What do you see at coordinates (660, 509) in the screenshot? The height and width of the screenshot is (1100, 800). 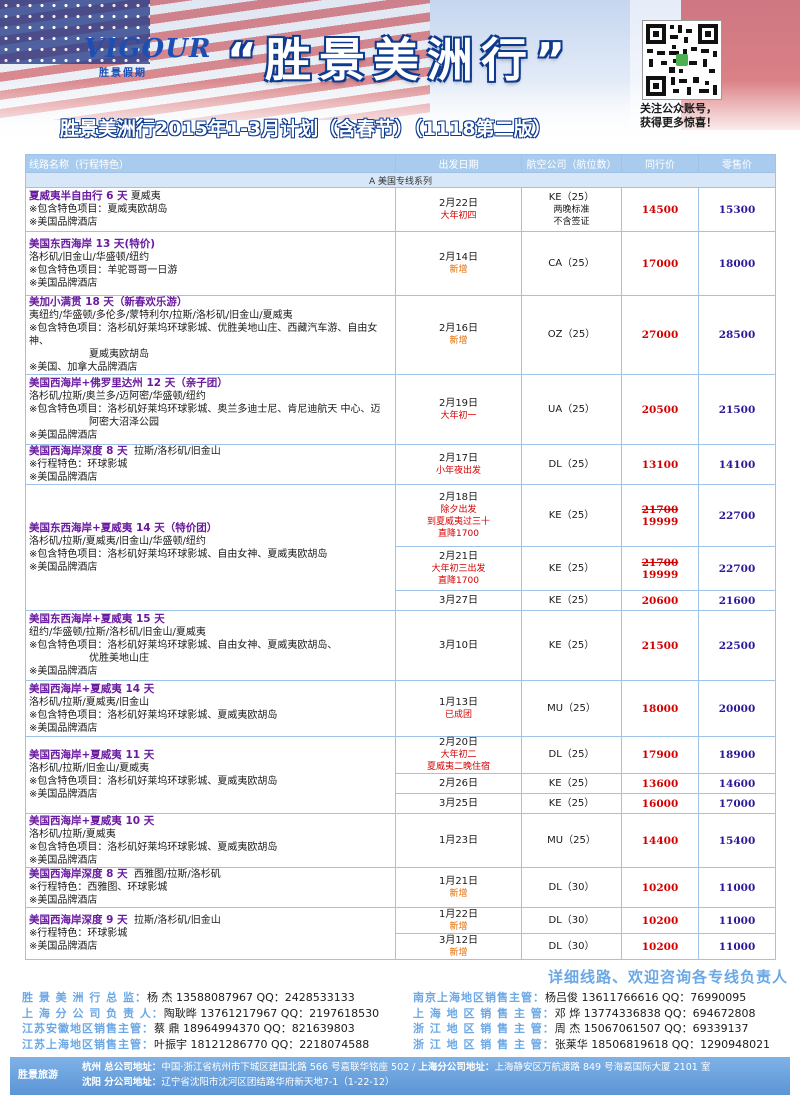 I see `peer-price-original: 21700` at bounding box center [660, 509].